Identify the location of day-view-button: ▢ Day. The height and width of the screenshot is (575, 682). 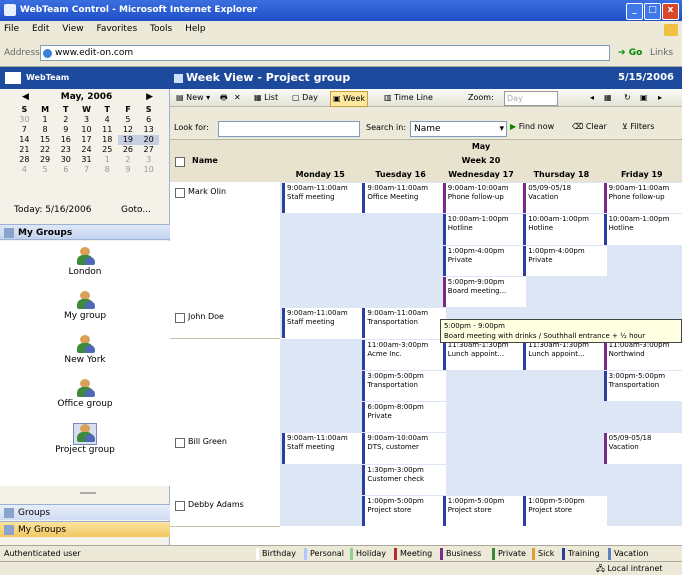
(305, 98).